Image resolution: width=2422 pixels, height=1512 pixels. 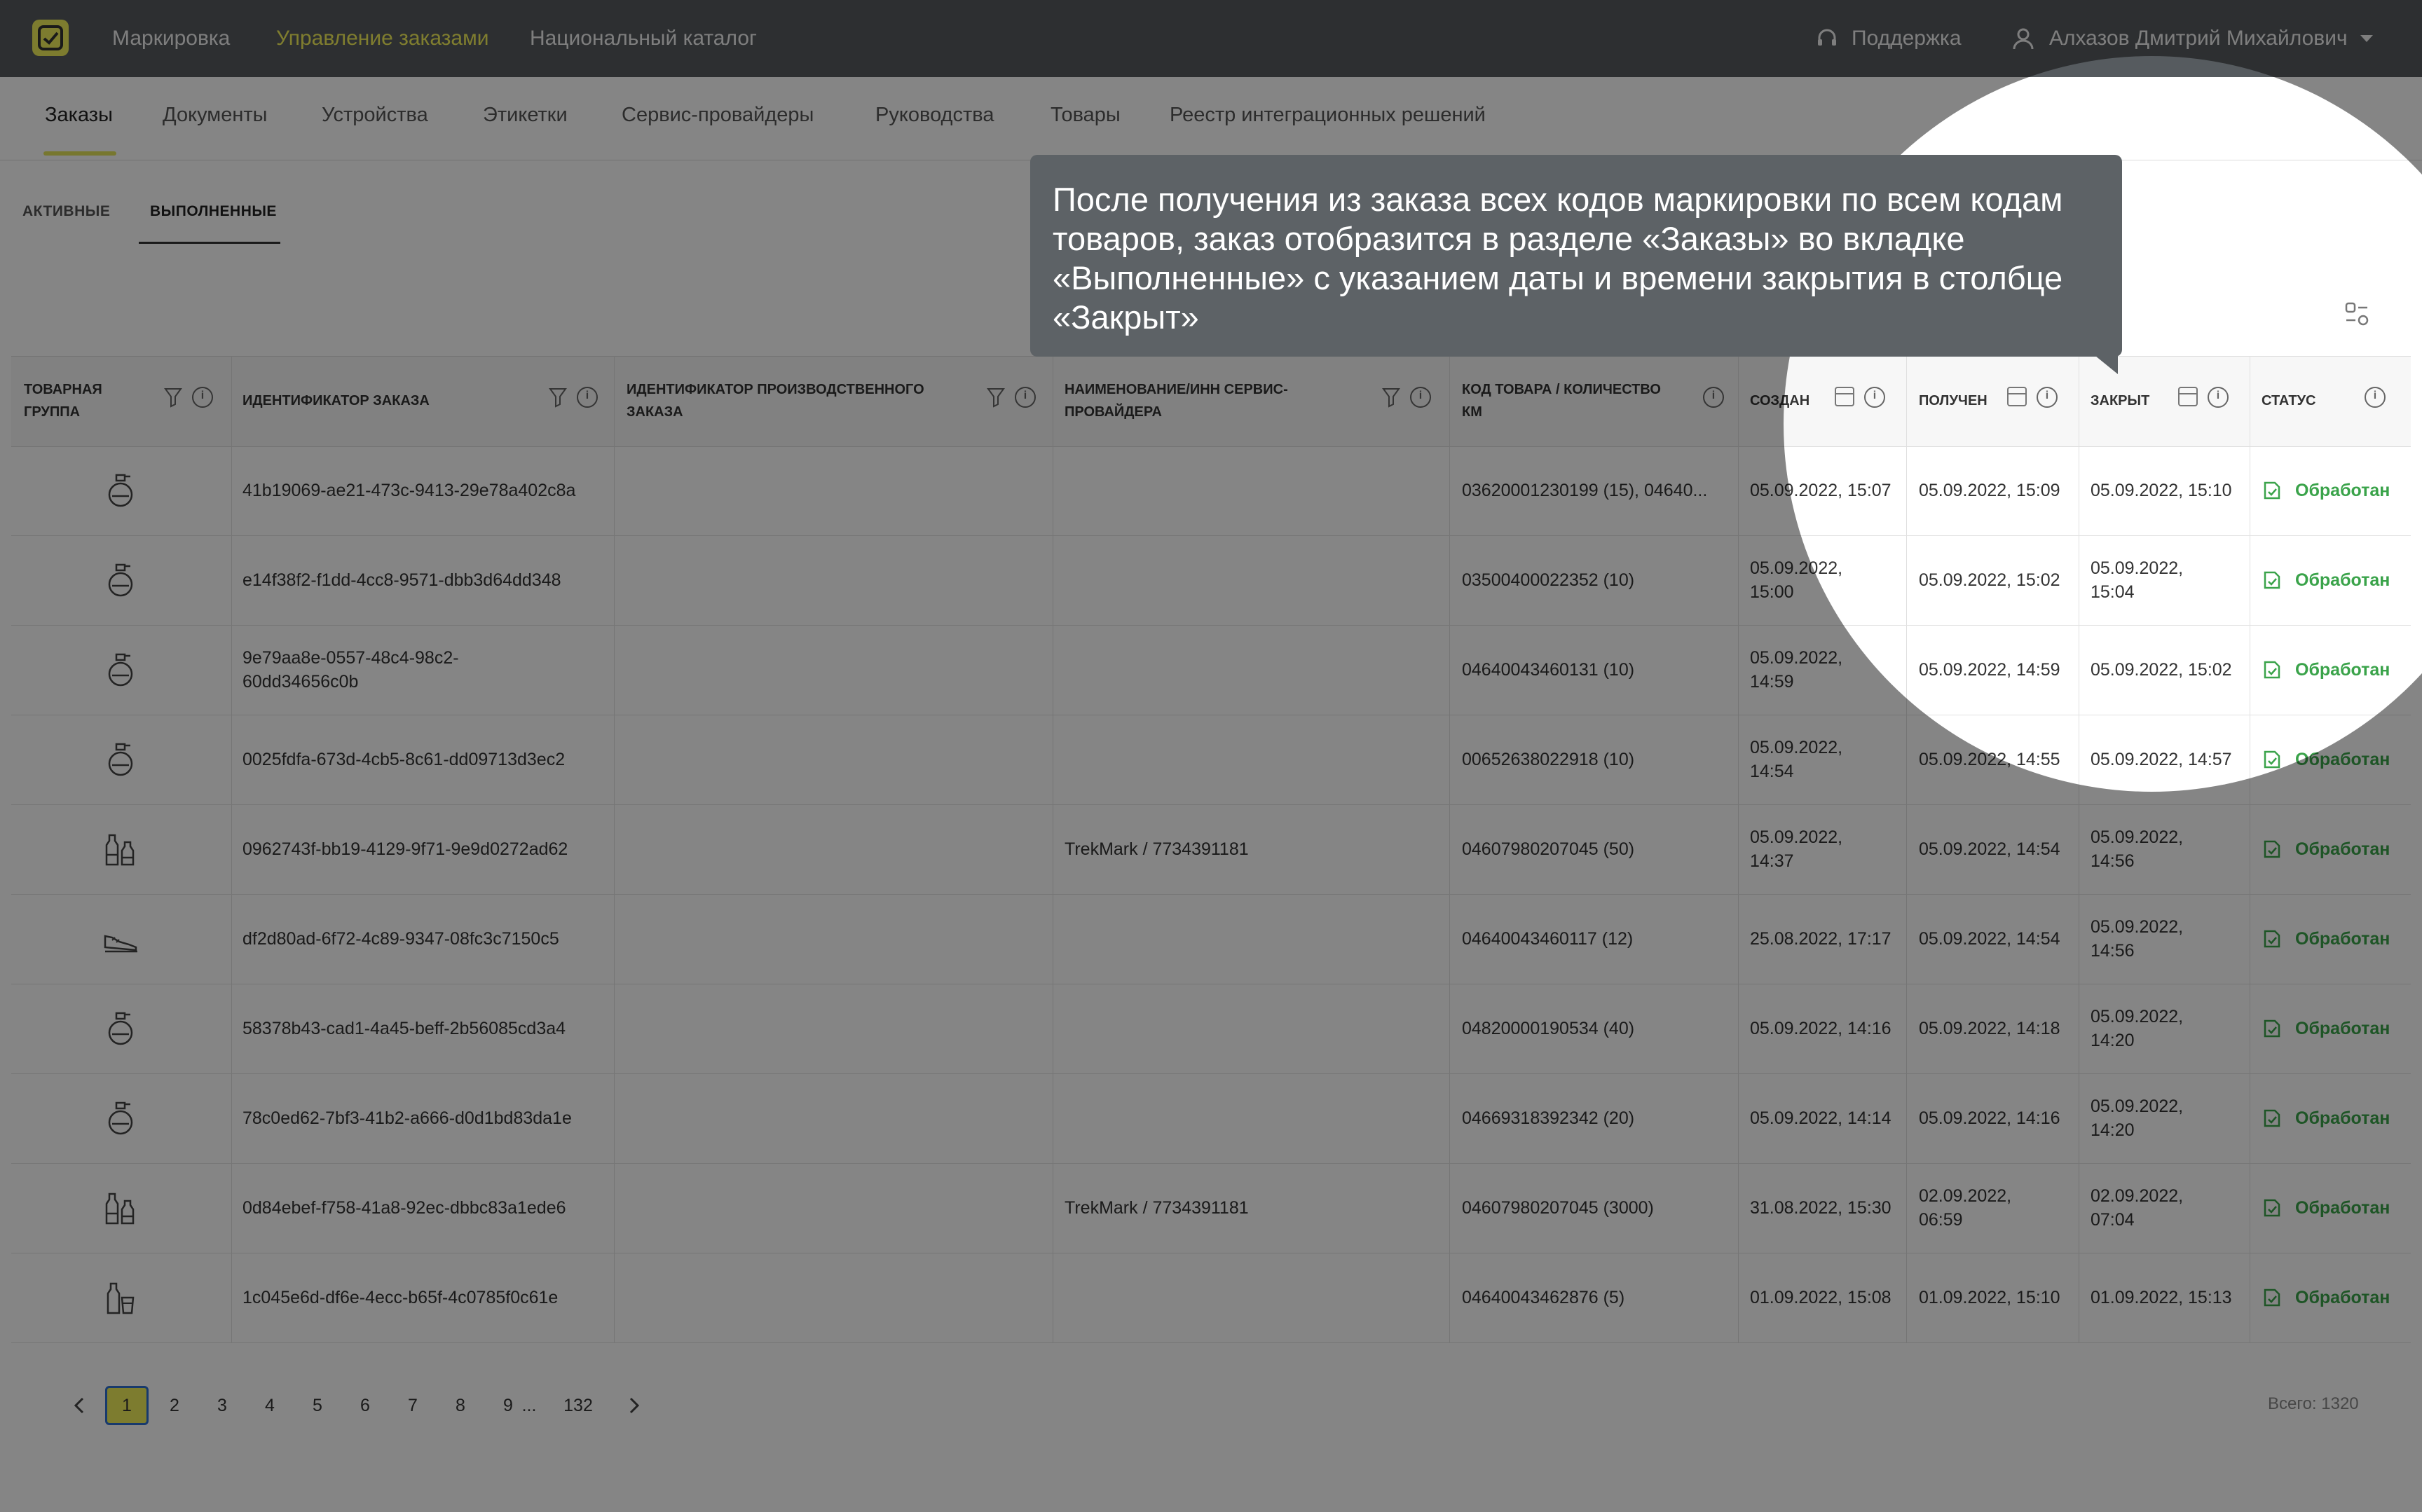 I want to click on tab-orders: Заказы, so click(x=79, y=116).